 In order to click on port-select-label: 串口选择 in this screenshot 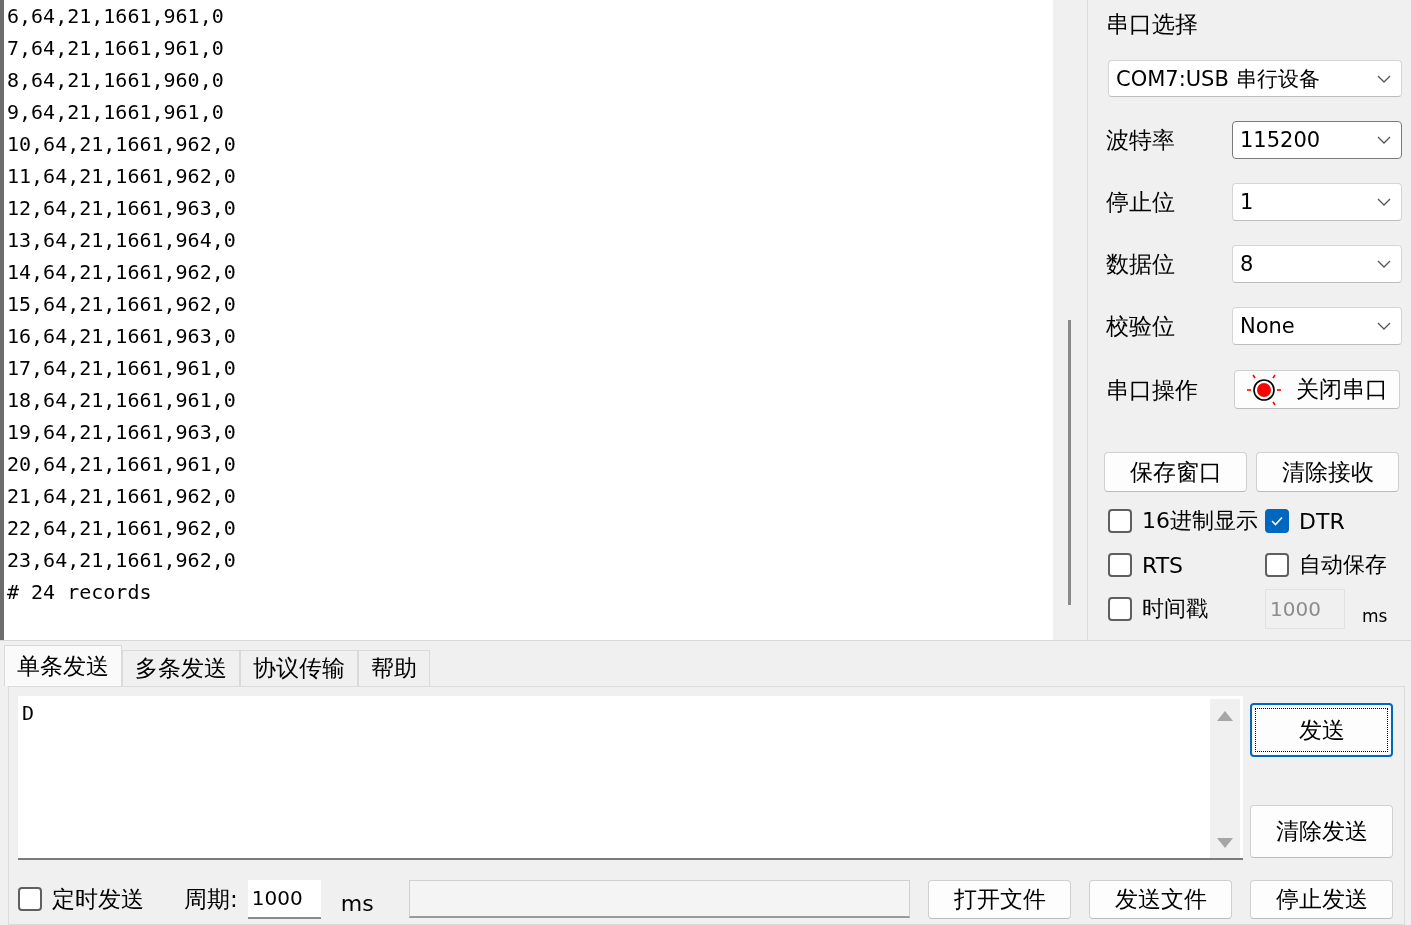, I will do `click(1152, 24)`.